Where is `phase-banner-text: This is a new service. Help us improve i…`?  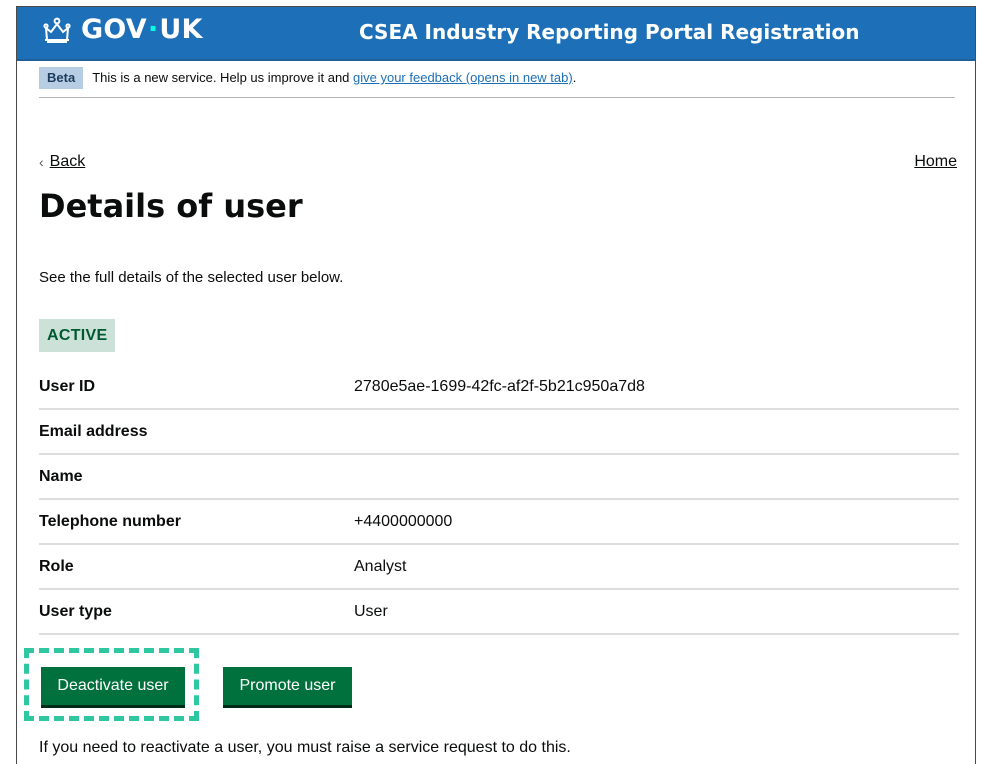
phase-banner-text: This is a new service. Help us improve i… is located at coordinates (334, 76).